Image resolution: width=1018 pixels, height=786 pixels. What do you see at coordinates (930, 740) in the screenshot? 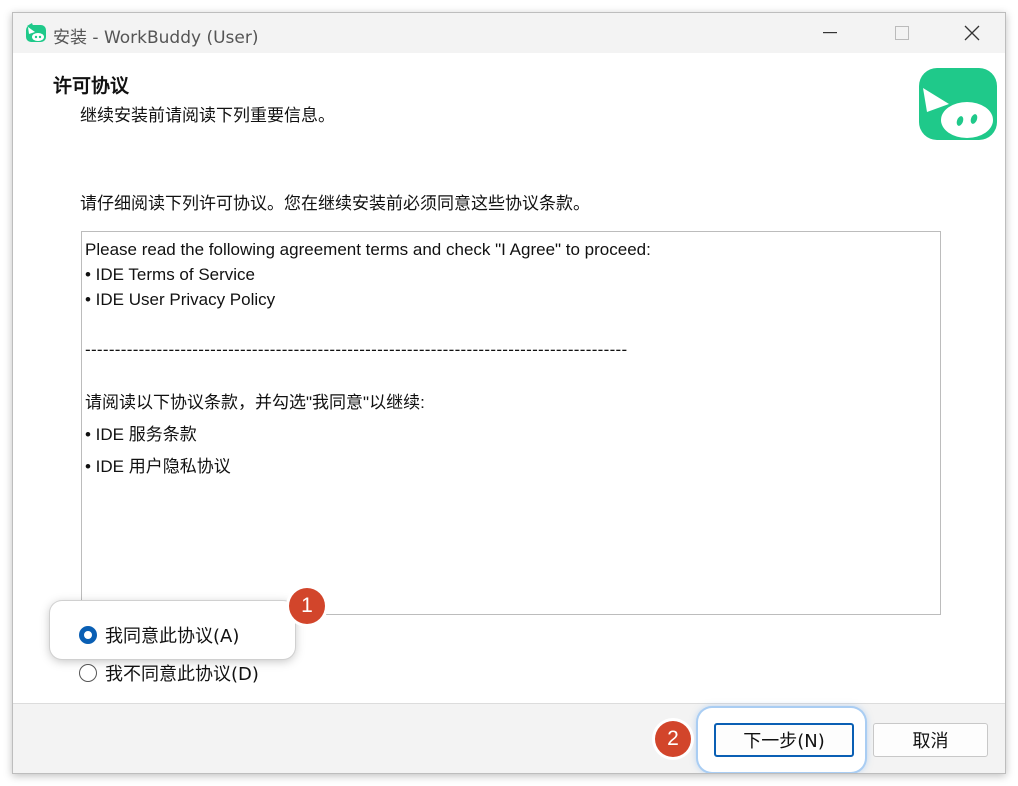
I see `cancel-button: 取消` at bounding box center [930, 740].